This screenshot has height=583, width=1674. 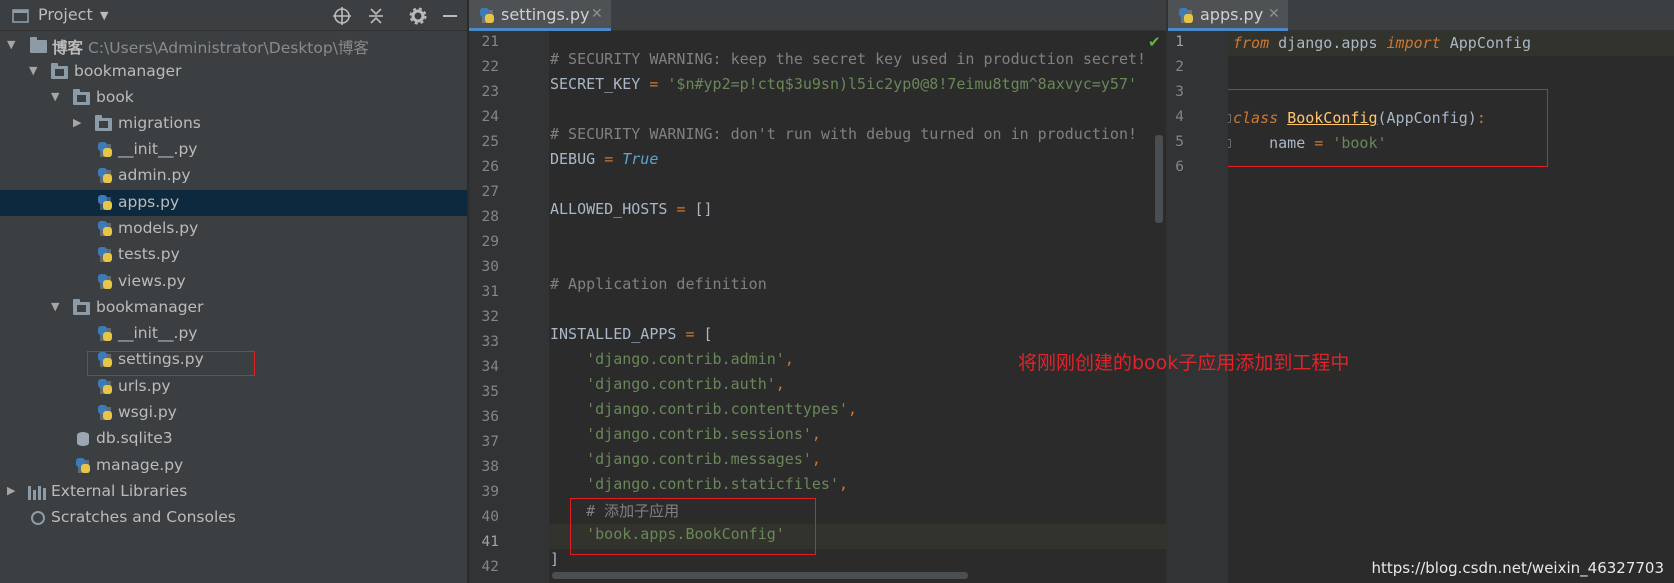 What do you see at coordinates (1179, 67) in the screenshot?
I see `line-number: 2` at bounding box center [1179, 67].